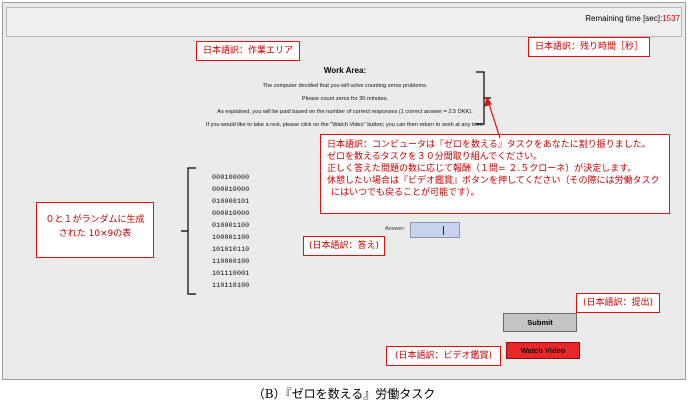 The height and width of the screenshot is (414, 688). I want to click on bracket-table, so click(188, 231).